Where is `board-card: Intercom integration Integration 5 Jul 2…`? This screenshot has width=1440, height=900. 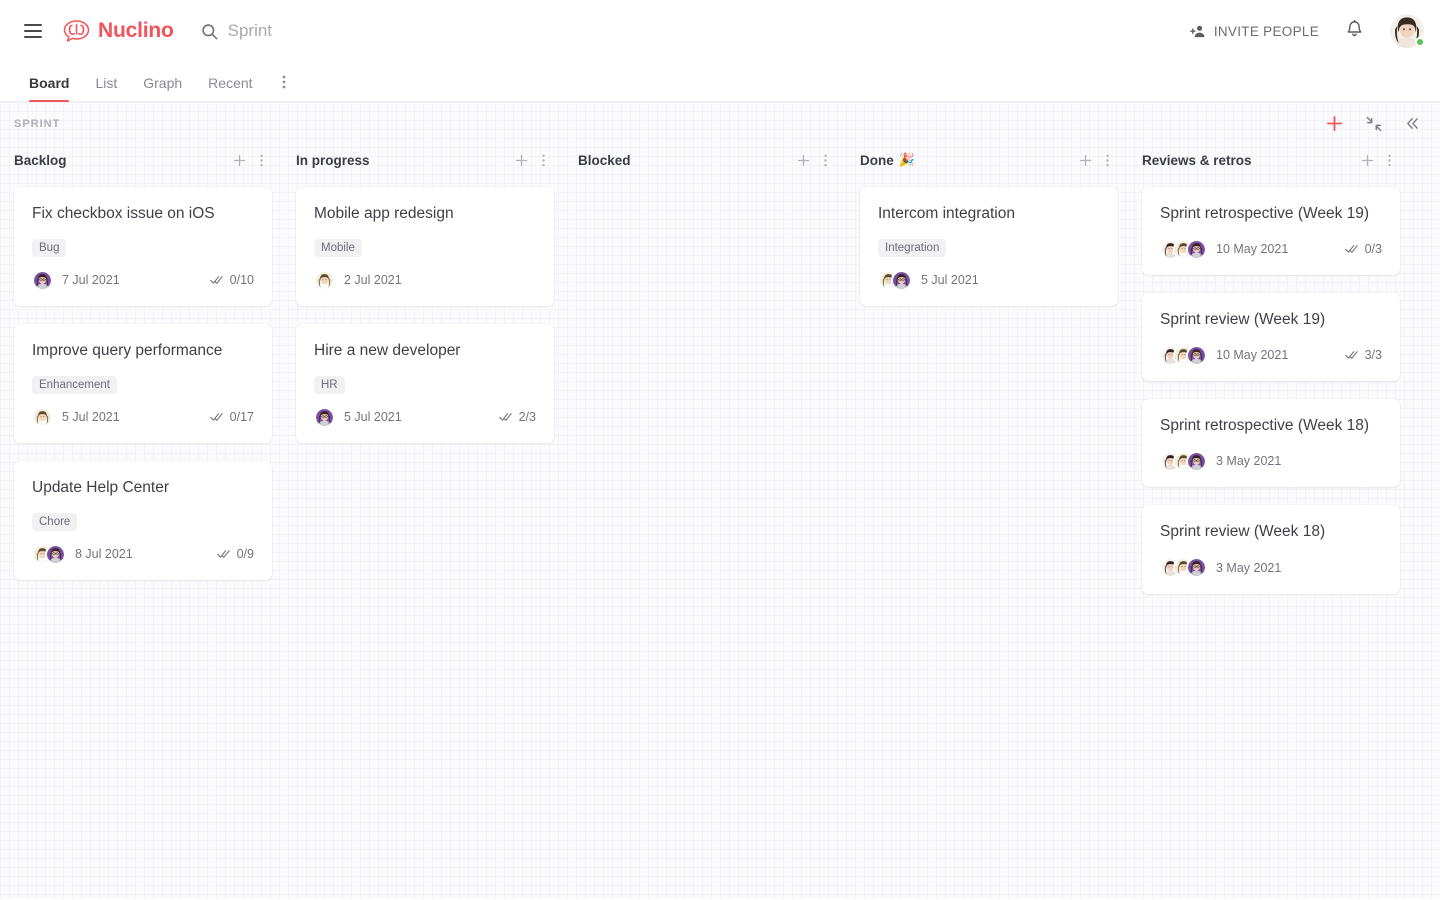 board-card: Intercom integration Integration 5 Jul 2… is located at coordinates (989, 247).